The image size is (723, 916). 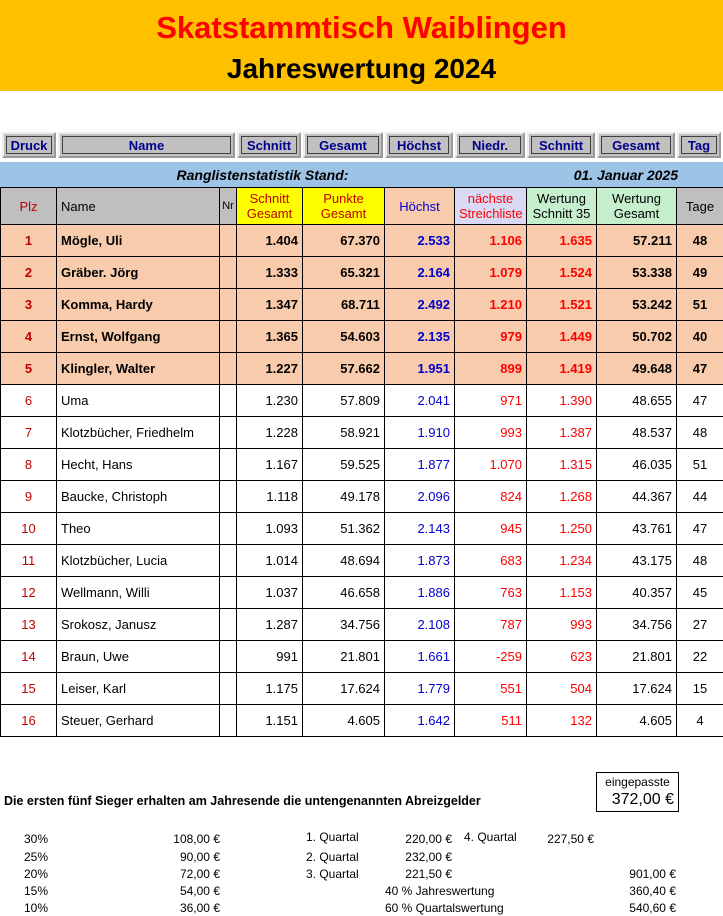 What do you see at coordinates (699, 336) in the screenshot?
I see `cell-tage: 40` at bounding box center [699, 336].